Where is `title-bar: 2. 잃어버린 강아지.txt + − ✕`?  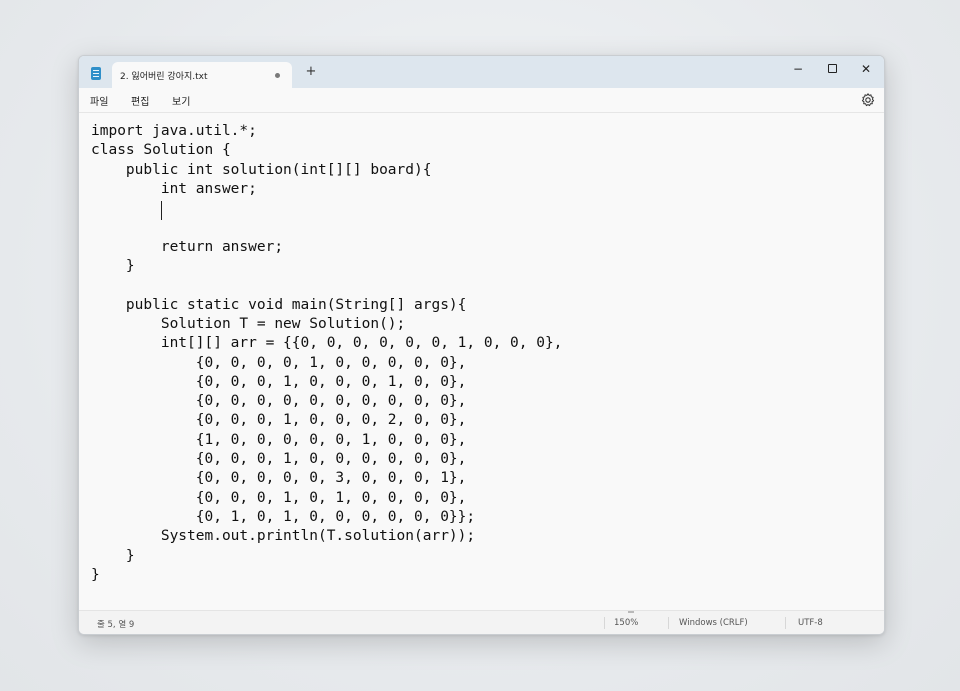
title-bar: 2. 잃어버린 강아지.txt + − ✕ is located at coordinates (481, 72).